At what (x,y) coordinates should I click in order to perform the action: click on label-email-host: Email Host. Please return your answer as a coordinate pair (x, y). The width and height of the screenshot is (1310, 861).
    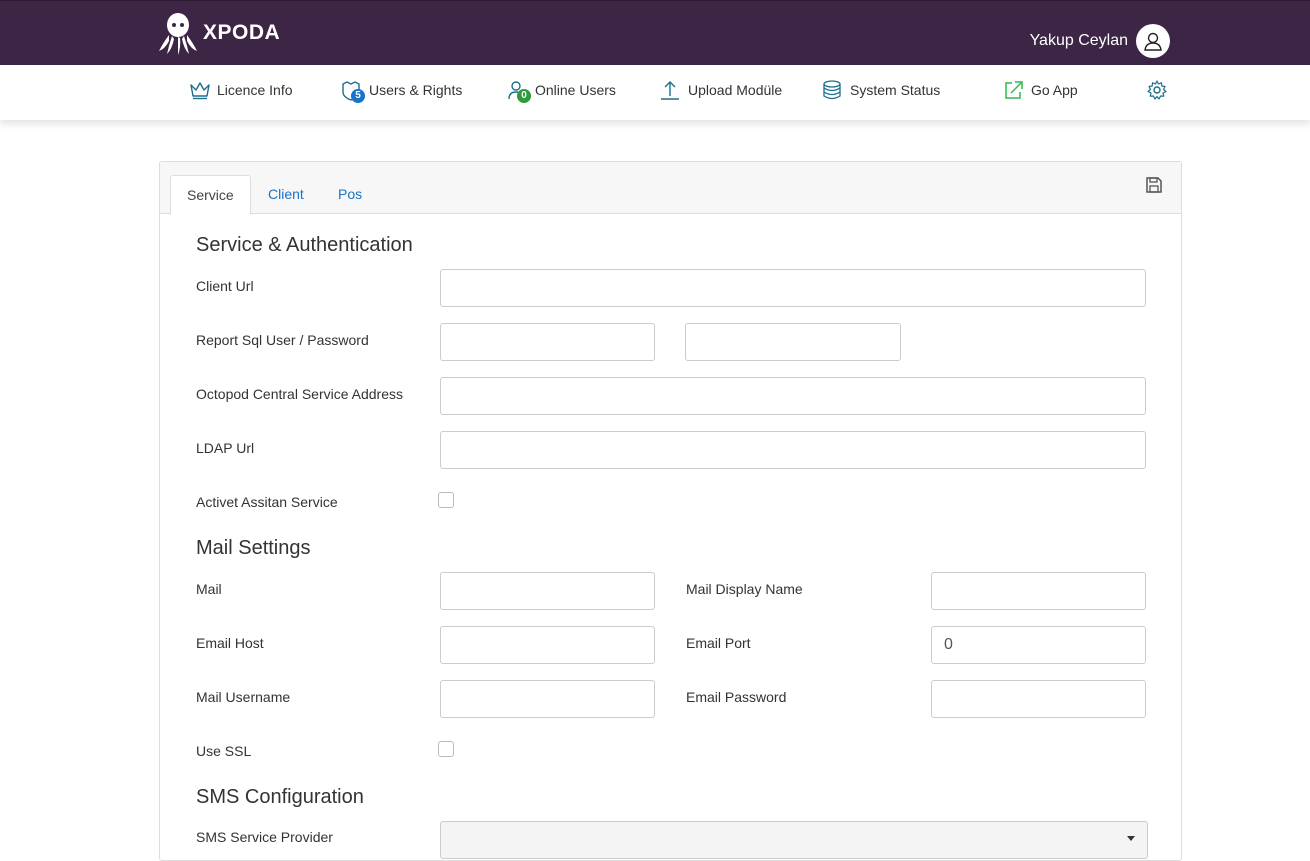
    Looking at the image, I should click on (230, 643).